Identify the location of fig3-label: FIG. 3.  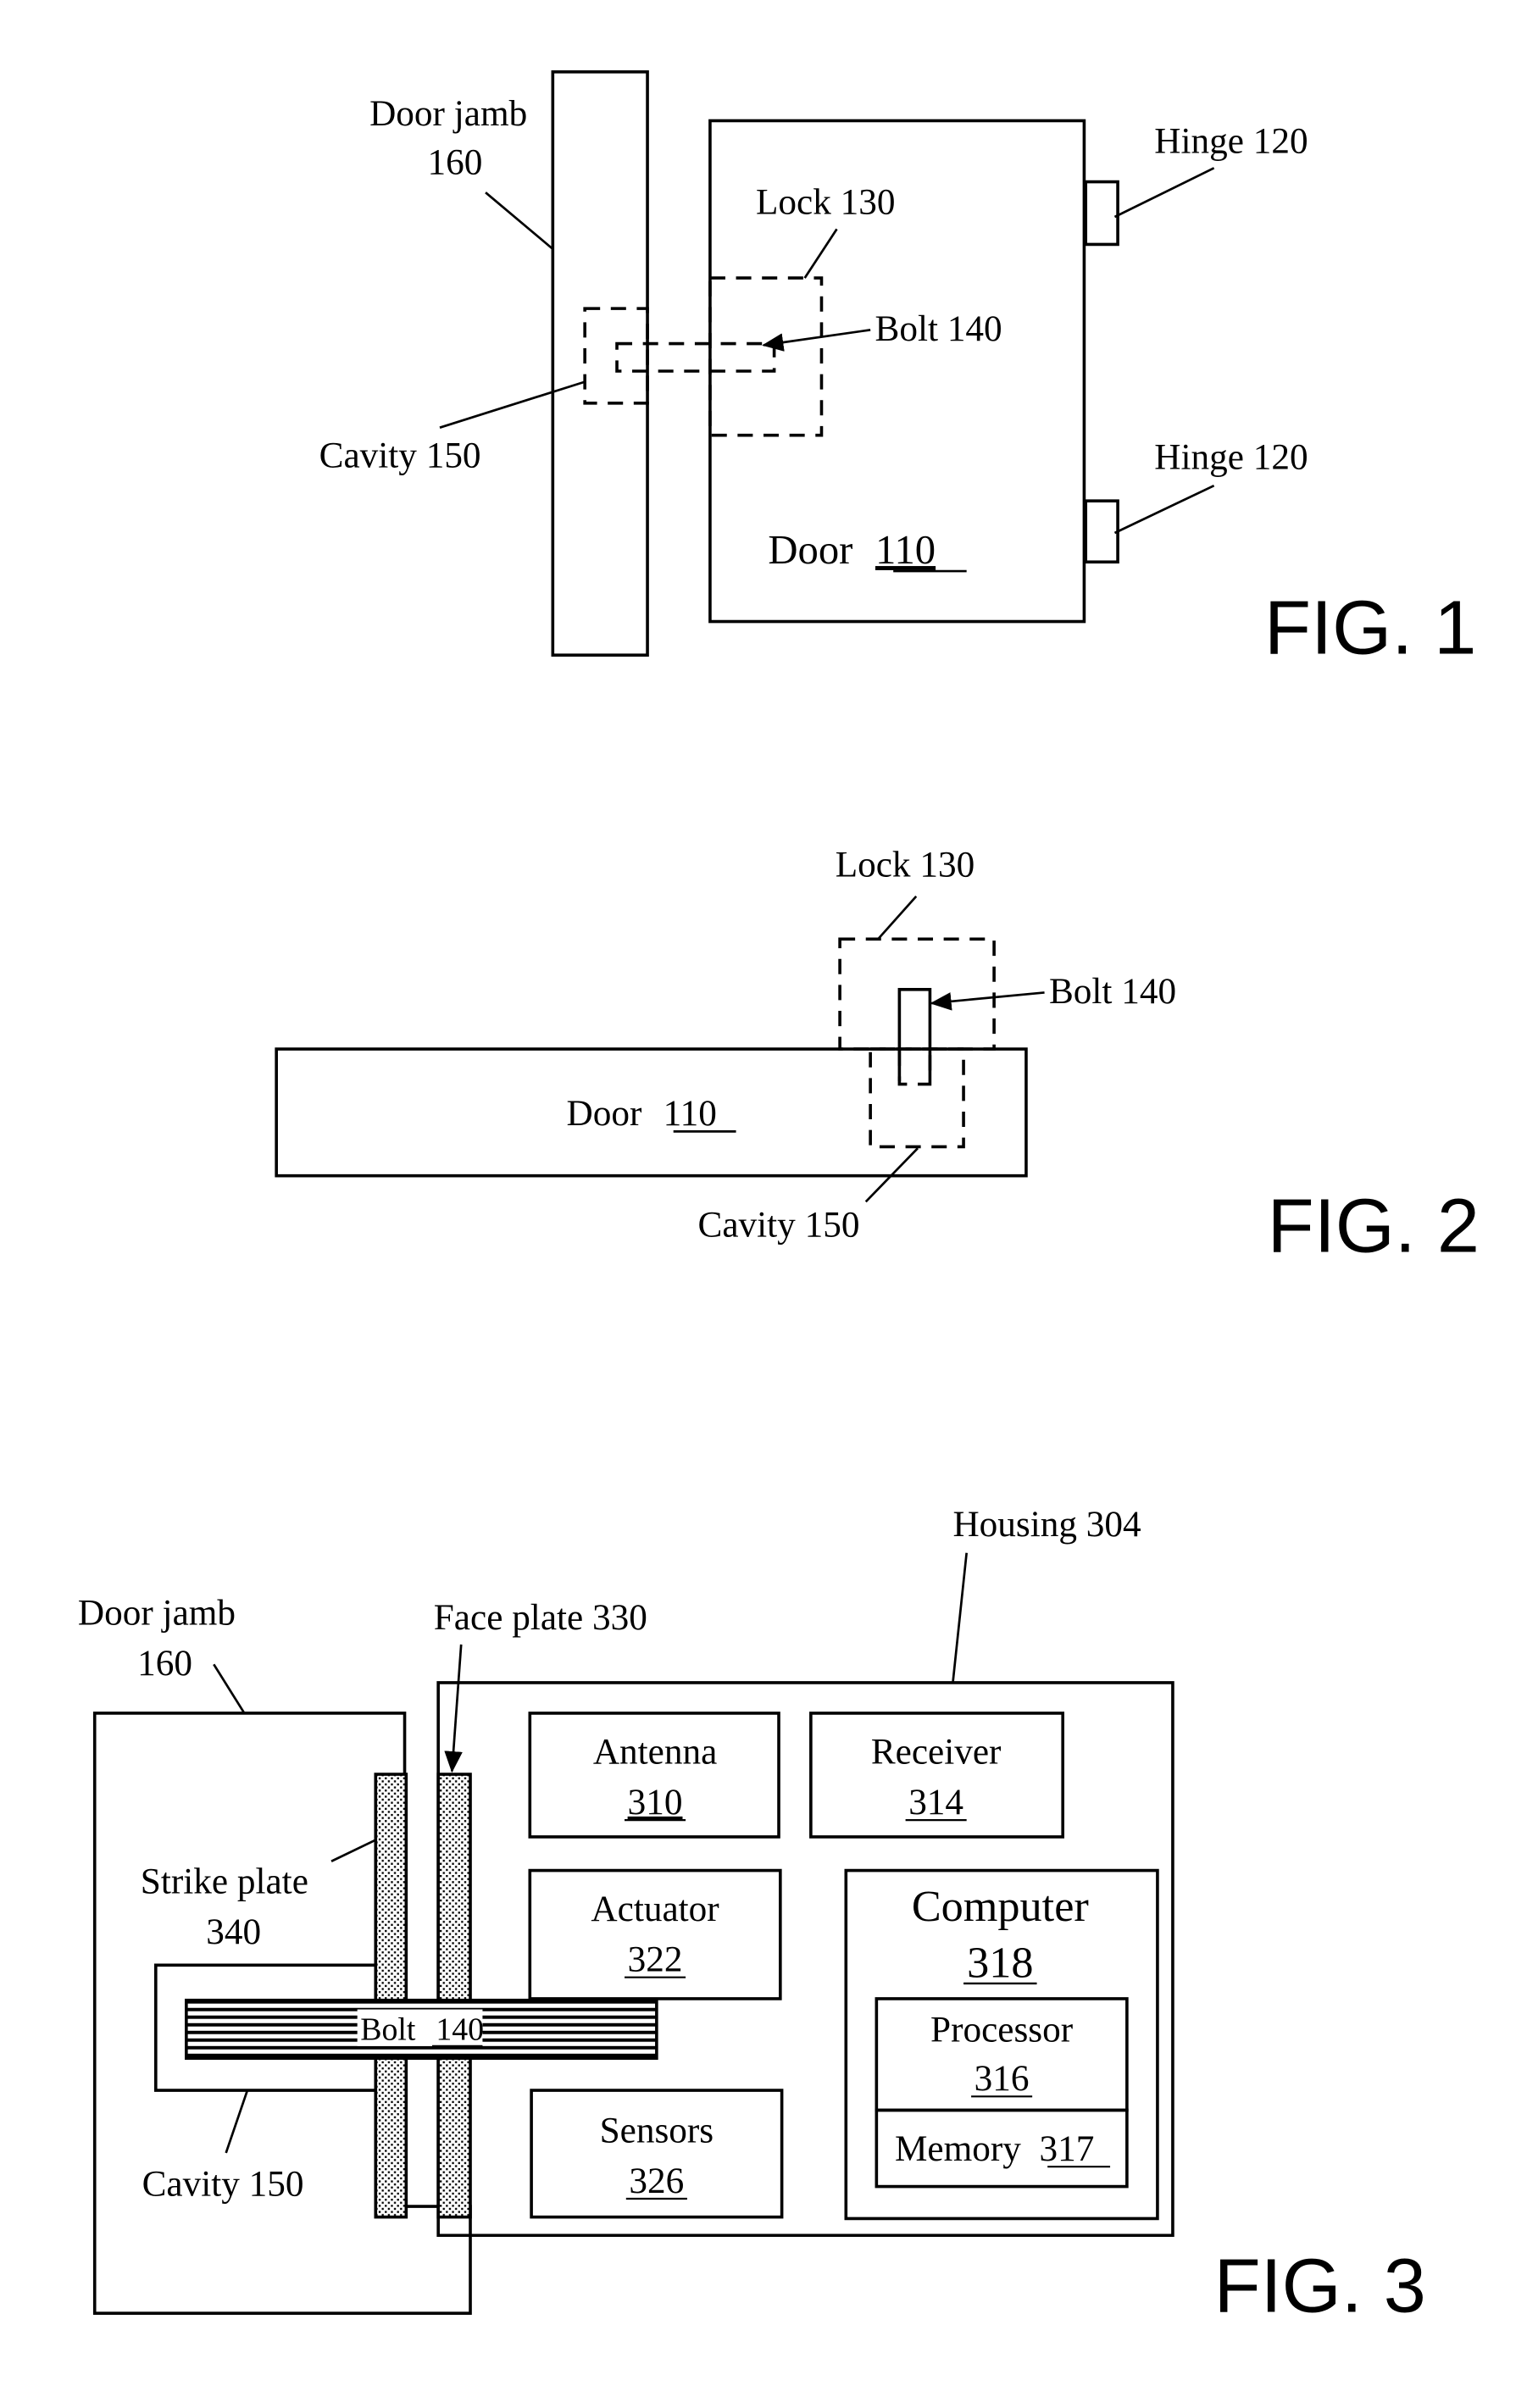
(1320, 2286).